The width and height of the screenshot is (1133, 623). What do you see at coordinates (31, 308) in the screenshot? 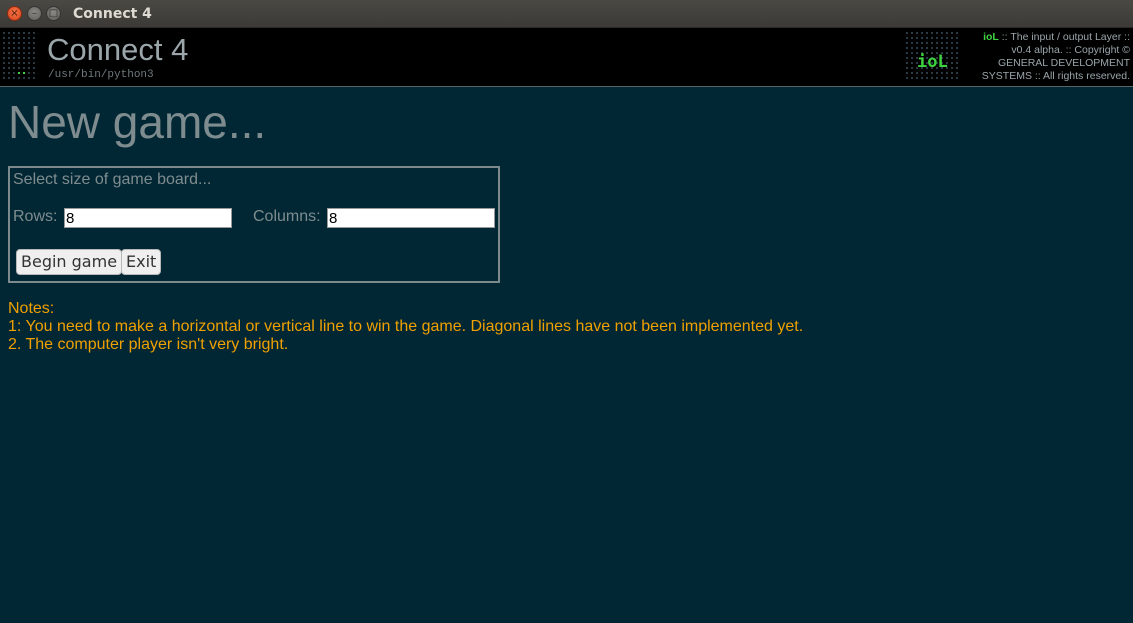
I see `notes-title: Notes:` at bounding box center [31, 308].